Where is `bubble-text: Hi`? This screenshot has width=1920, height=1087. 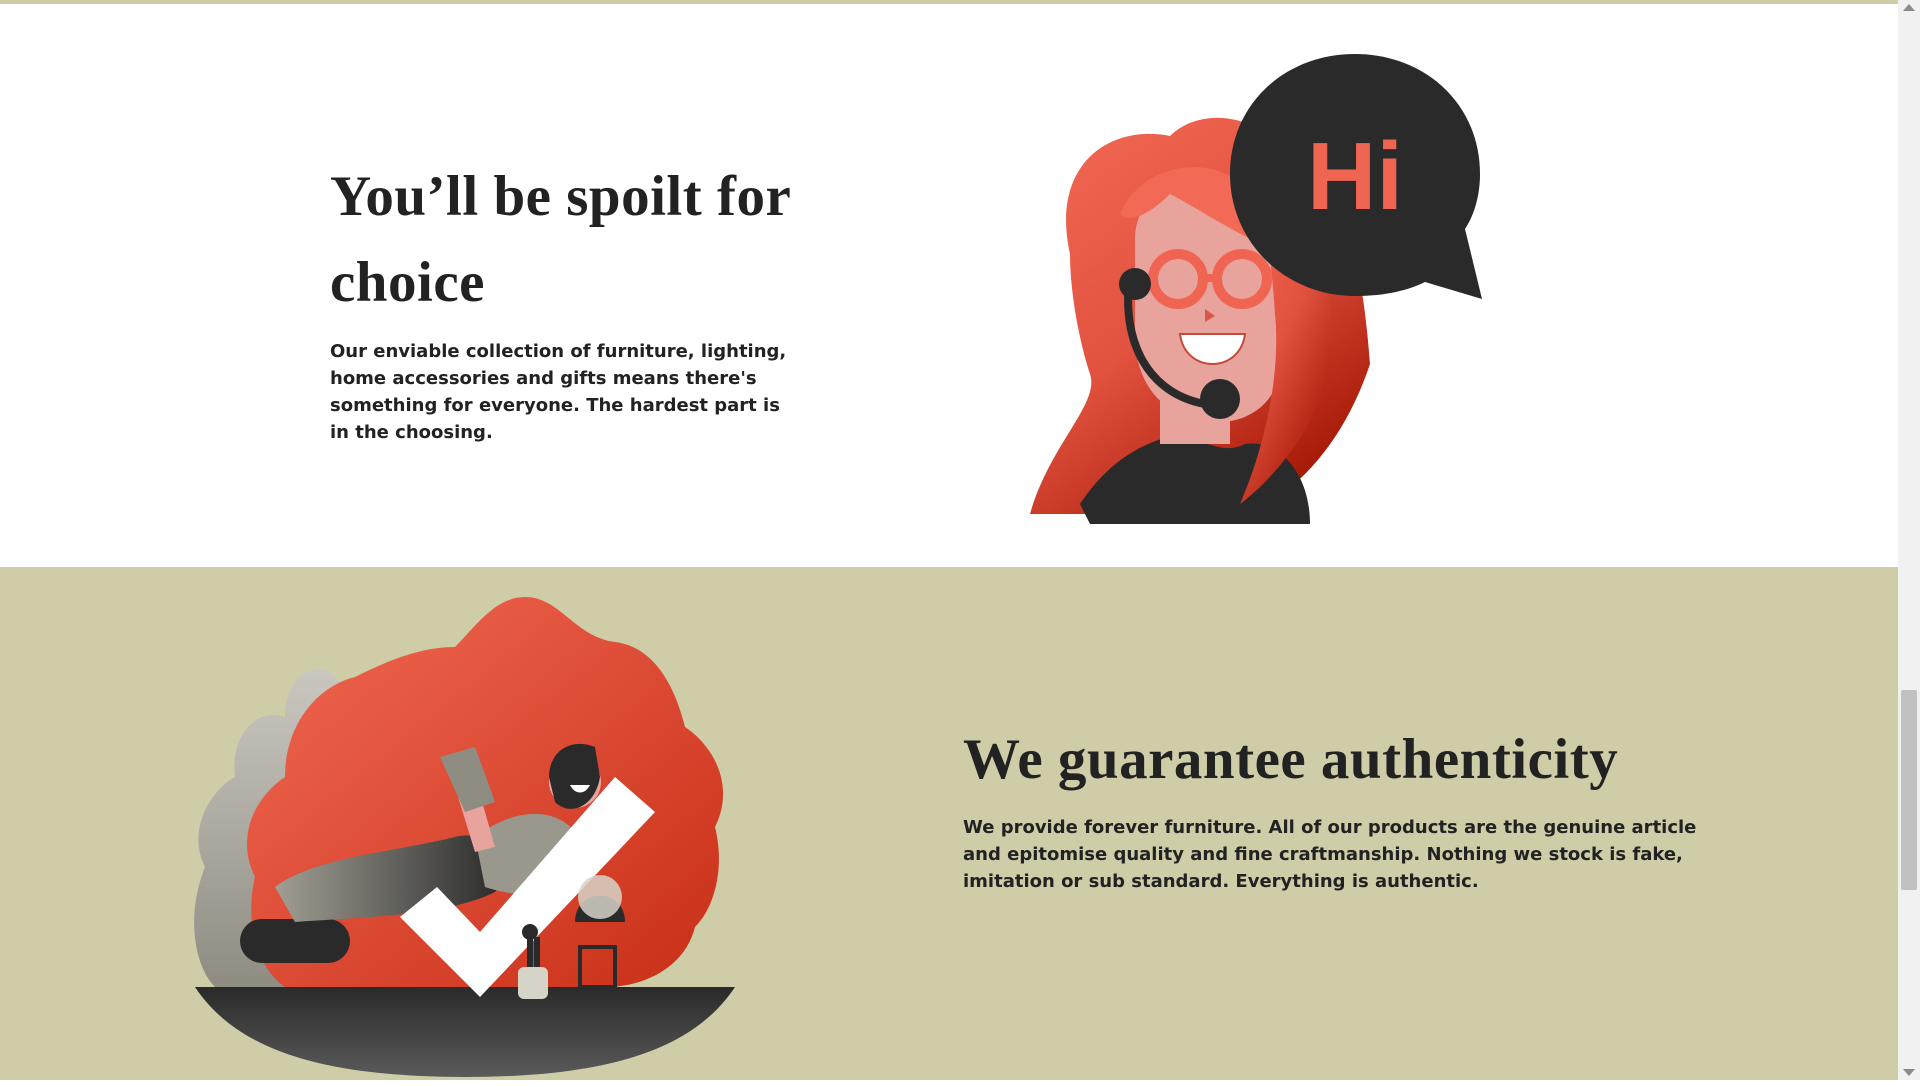
bubble-text: Hi is located at coordinates (1355, 176).